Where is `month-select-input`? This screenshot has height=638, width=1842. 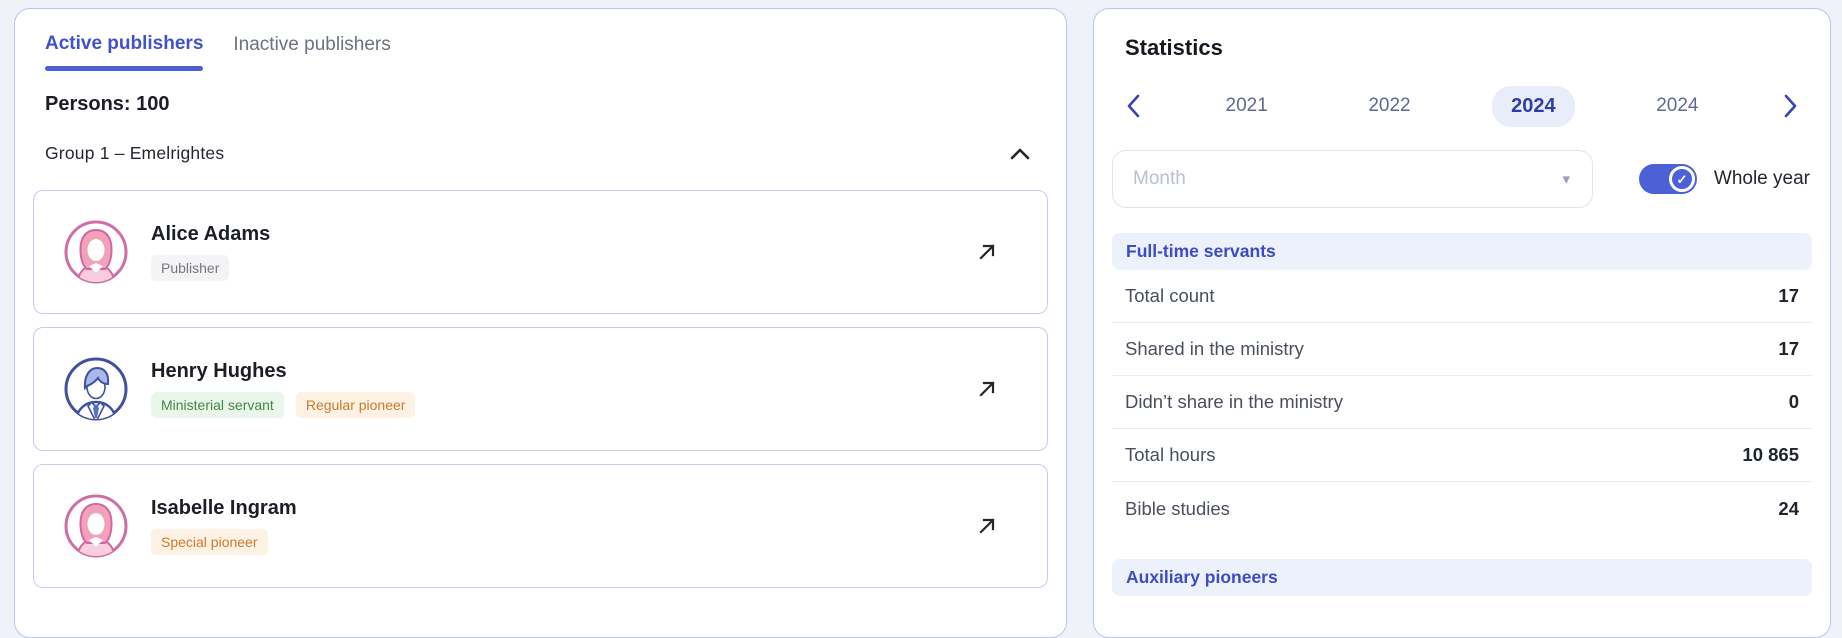 month-select-input is located at coordinates (1352, 179).